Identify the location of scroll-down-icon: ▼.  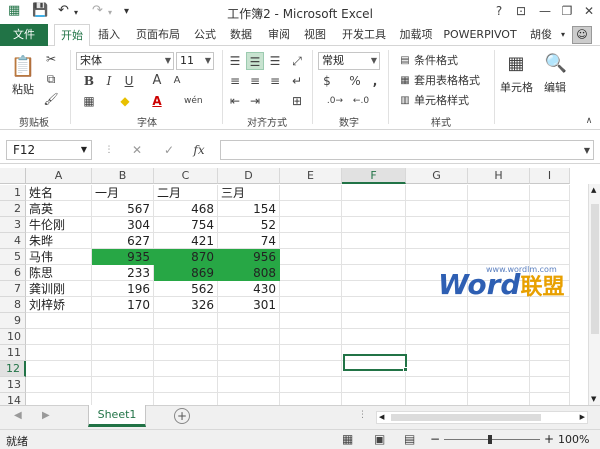
(593, 399).